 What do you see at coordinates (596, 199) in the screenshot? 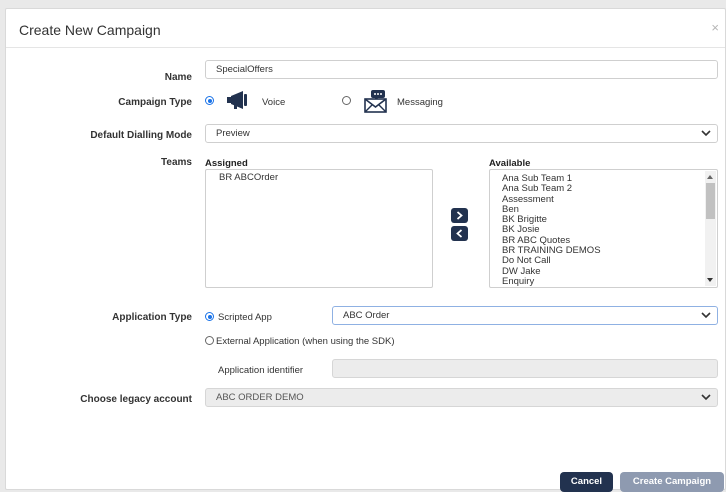
I see `list-item: Assessment` at bounding box center [596, 199].